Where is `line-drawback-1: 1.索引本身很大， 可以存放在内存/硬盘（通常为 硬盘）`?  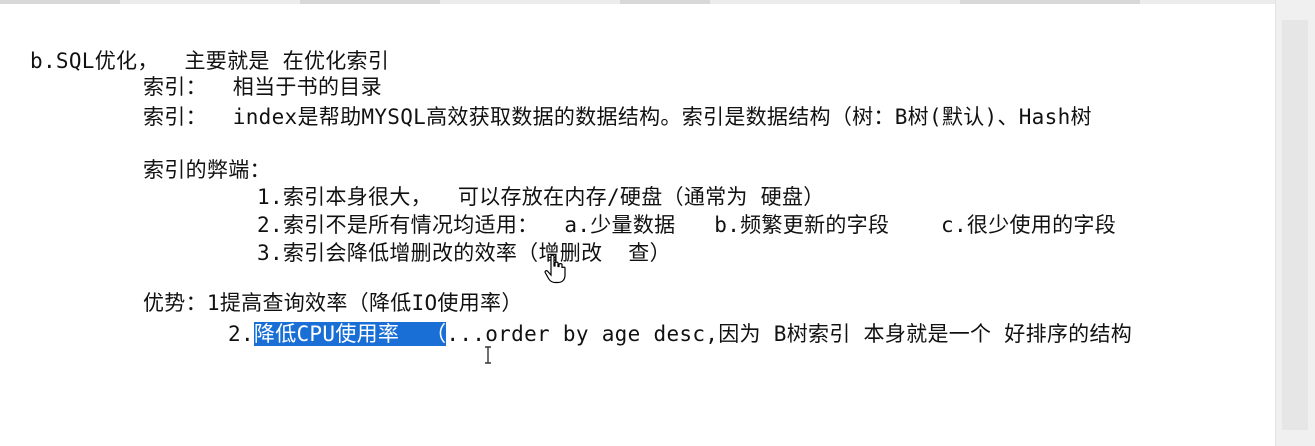
line-drawback-1: 1.索引本身很大， 可以存放在内存/硬盘（通常为 硬盘） is located at coordinates (541, 197).